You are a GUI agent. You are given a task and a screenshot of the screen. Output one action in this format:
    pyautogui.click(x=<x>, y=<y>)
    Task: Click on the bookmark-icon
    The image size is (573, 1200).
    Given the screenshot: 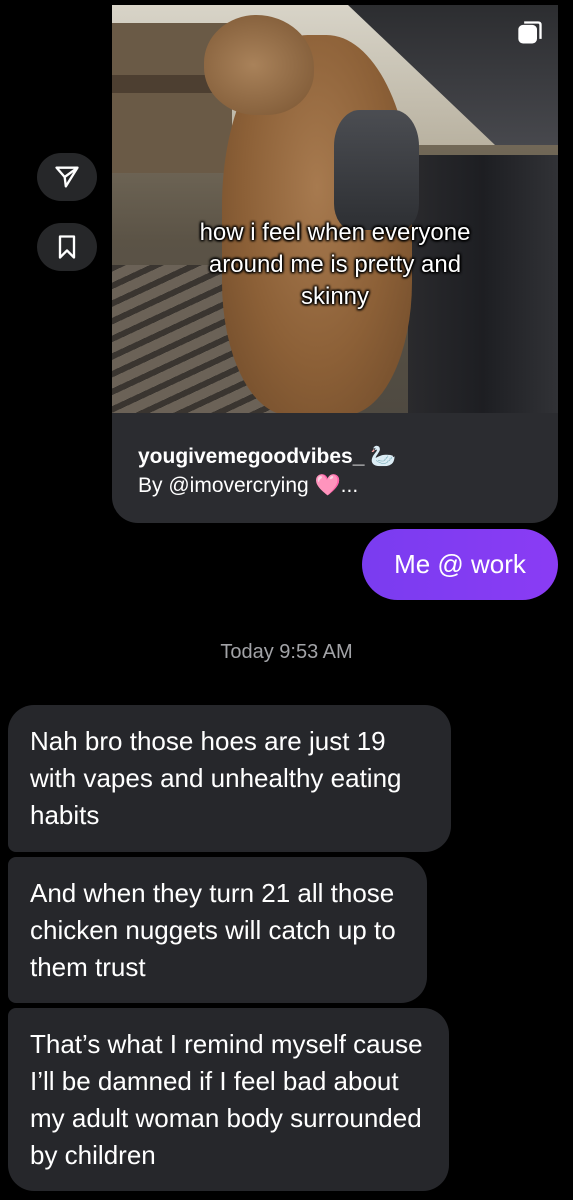 What is the action you would take?
    pyautogui.click(x=67, y=247)
    